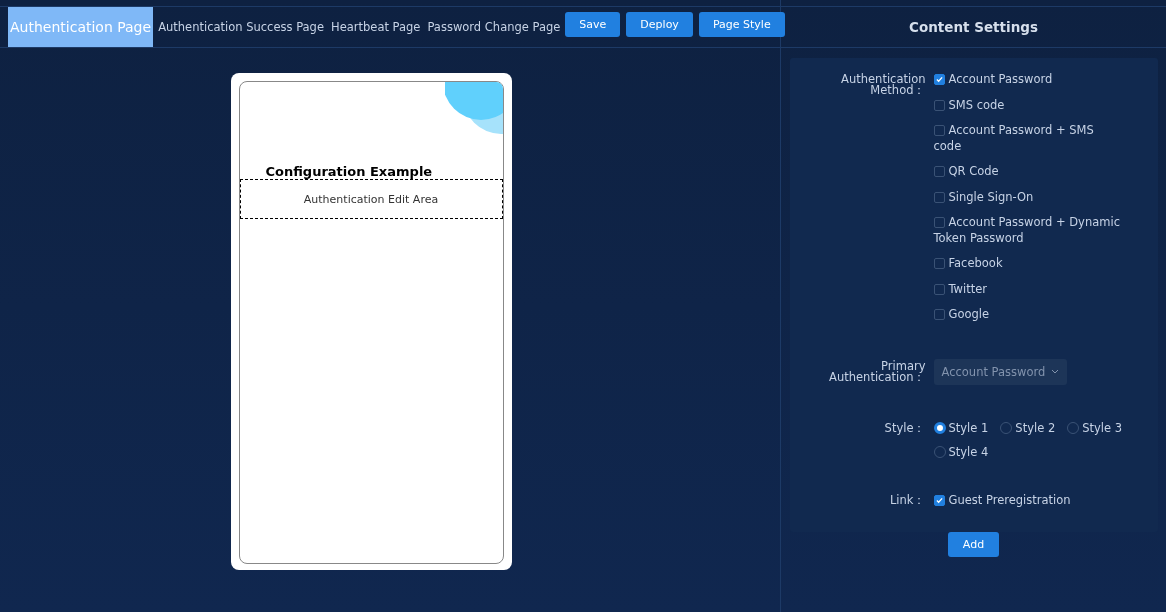  Describe the element at coordinates (1028, 427) in the screenshot. I see `radio-option: Style 2` at that location.